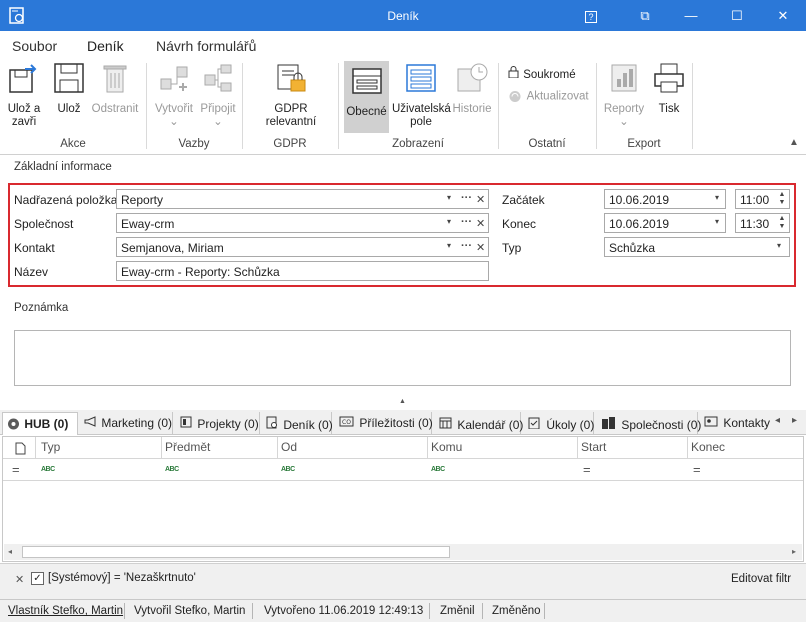 This screenshot has width=806, height=622. I want to click on end-date-field: 10.06.2019 ▾, so click(665, 223).